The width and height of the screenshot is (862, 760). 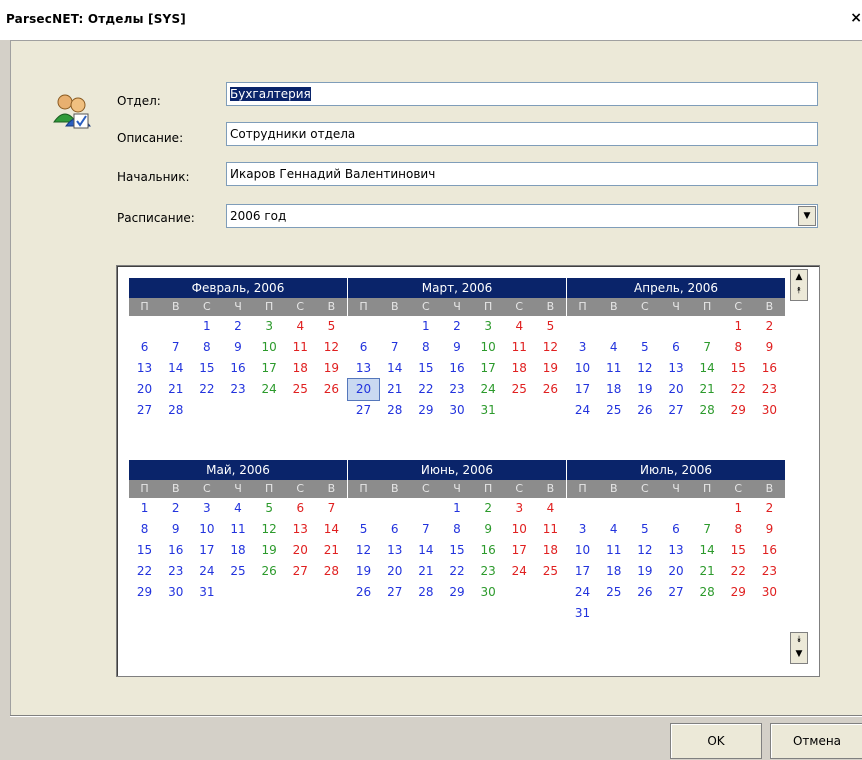 What do you see at coordinates (522, 134) in the screenshot?
I see `description-input: Сотрудники отдела` at bounding box center [522, 134].